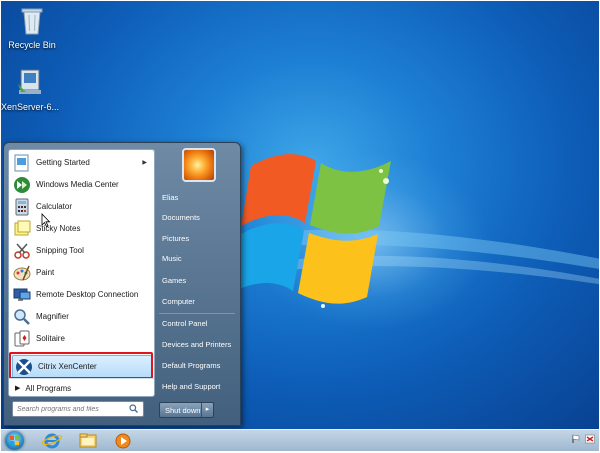 This screenshot has height=453, width=600. What do you see at coordinates (81, 294) in the screenshot?
I see `program-remote-desktop: Remote Desktop Connection` at bounding box center [81, 294].